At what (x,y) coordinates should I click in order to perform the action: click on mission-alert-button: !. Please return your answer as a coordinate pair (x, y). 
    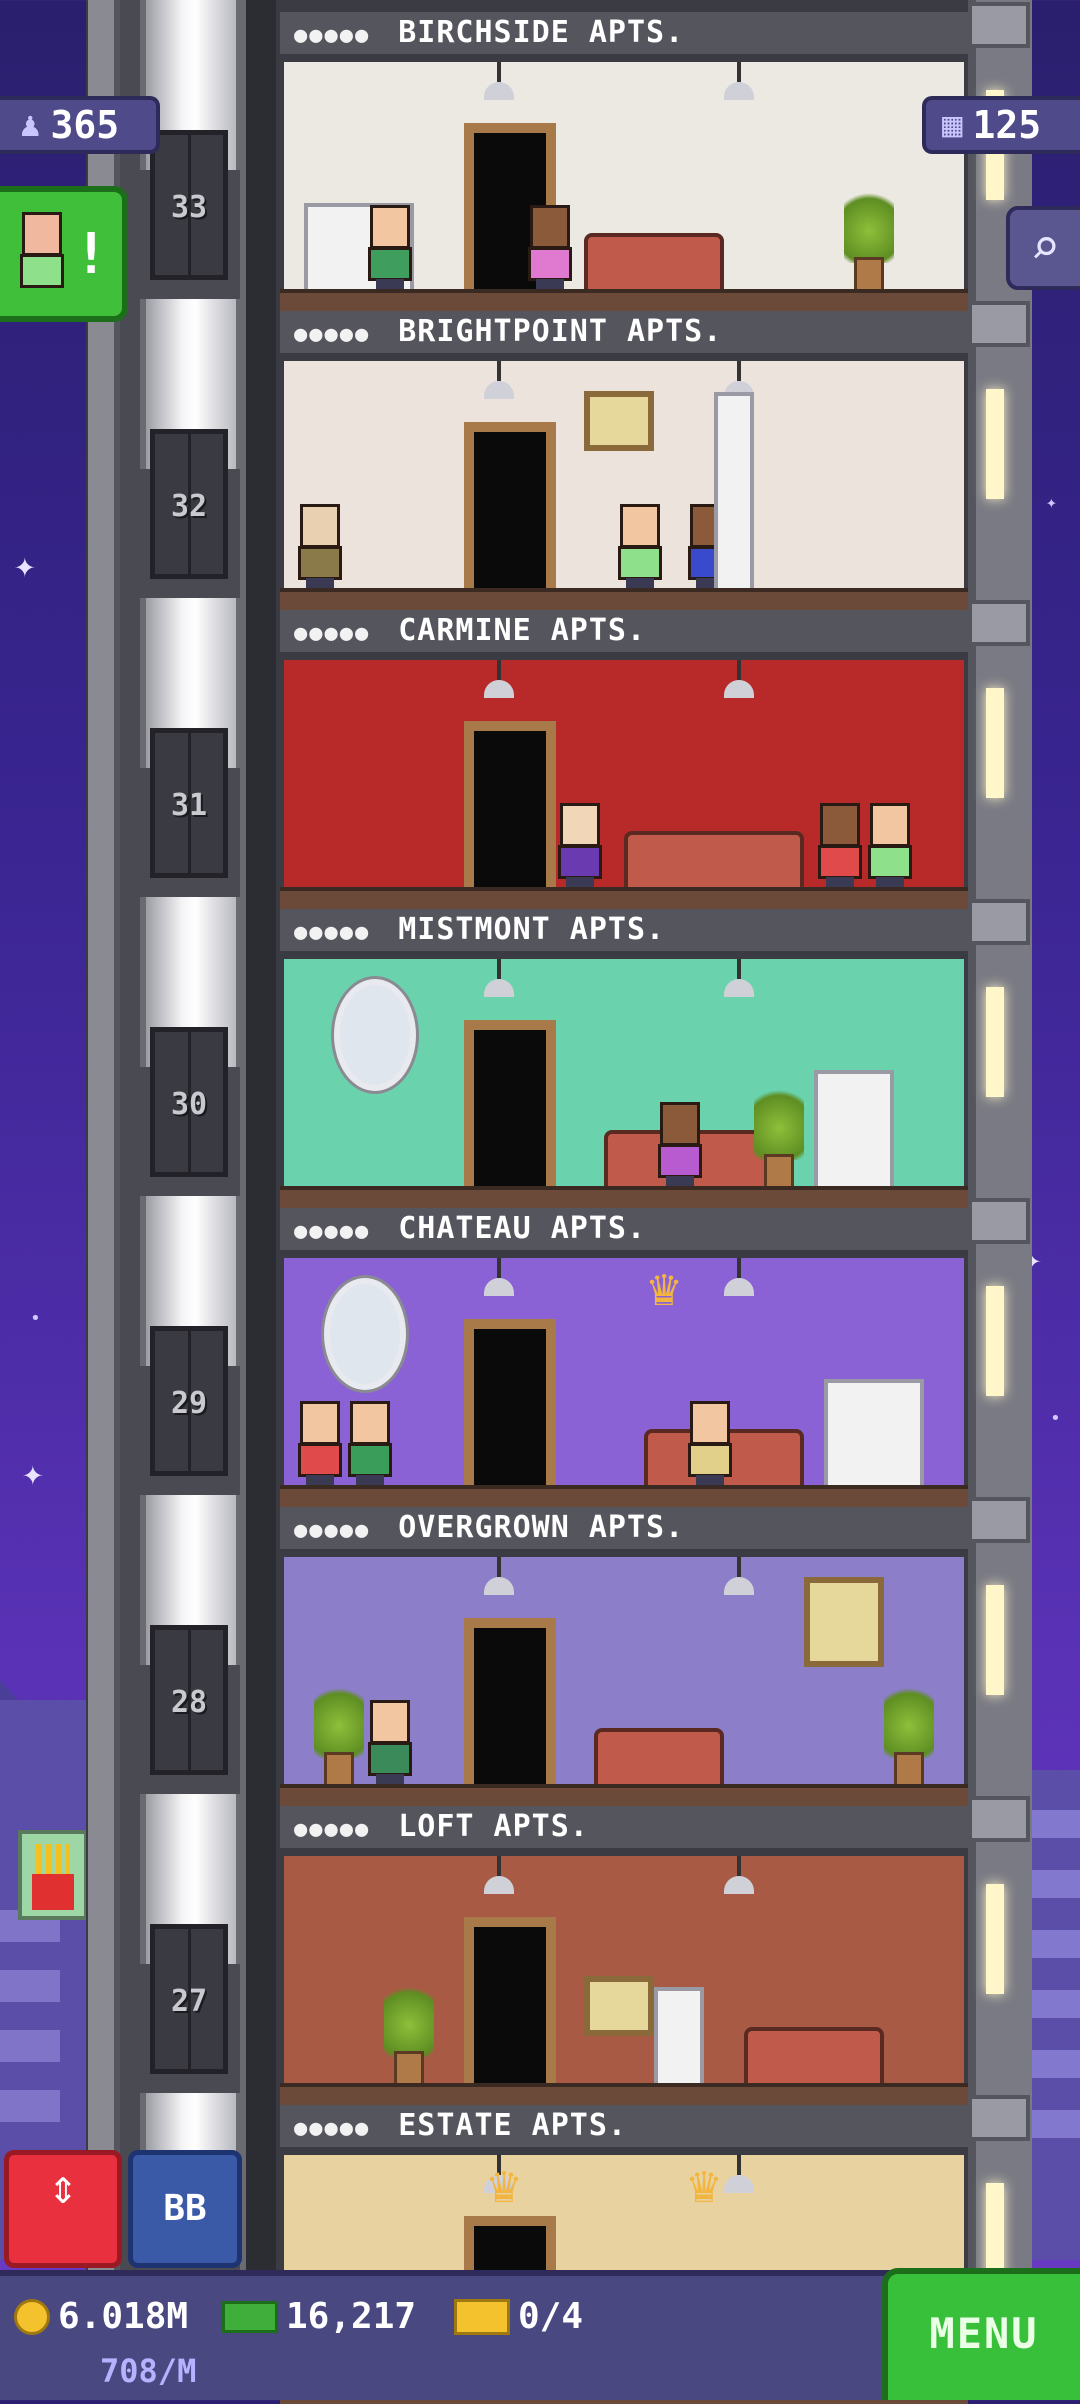
    Looking at the image, I should click on (64, 254).